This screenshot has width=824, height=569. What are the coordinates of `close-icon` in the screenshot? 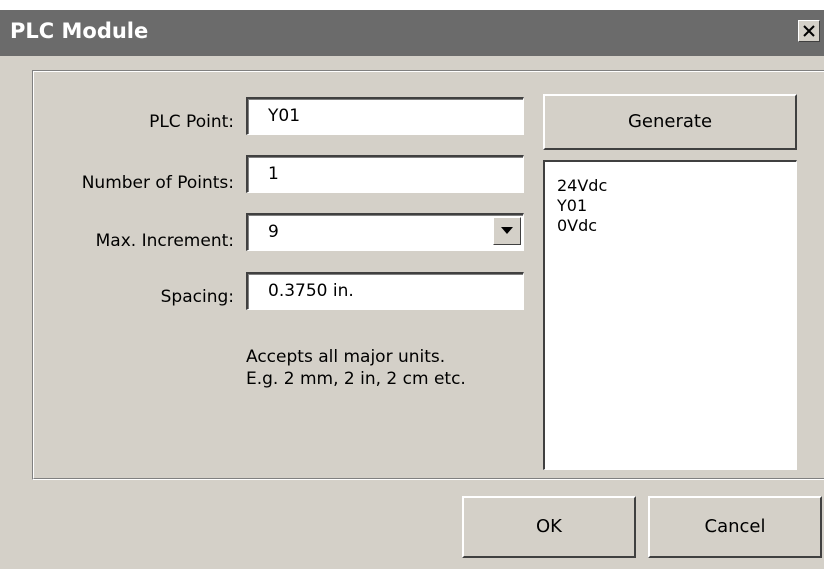 It's located at (809, 31).